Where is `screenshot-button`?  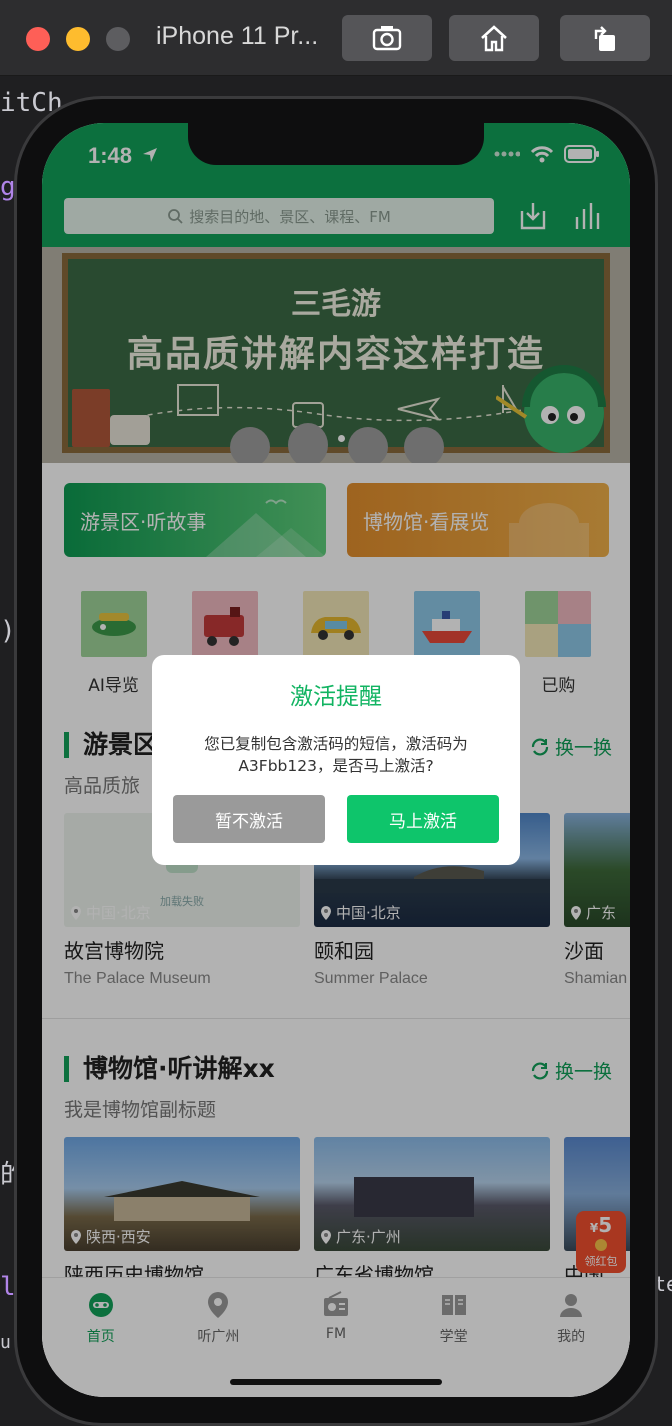
screenshot-button is located at coordinates (387, 38).